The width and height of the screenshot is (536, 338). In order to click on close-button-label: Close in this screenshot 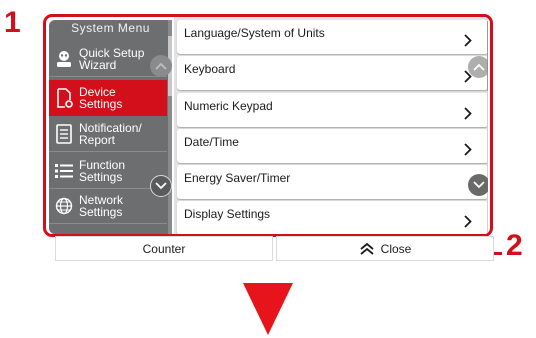, I will do `click(396, 248)`.